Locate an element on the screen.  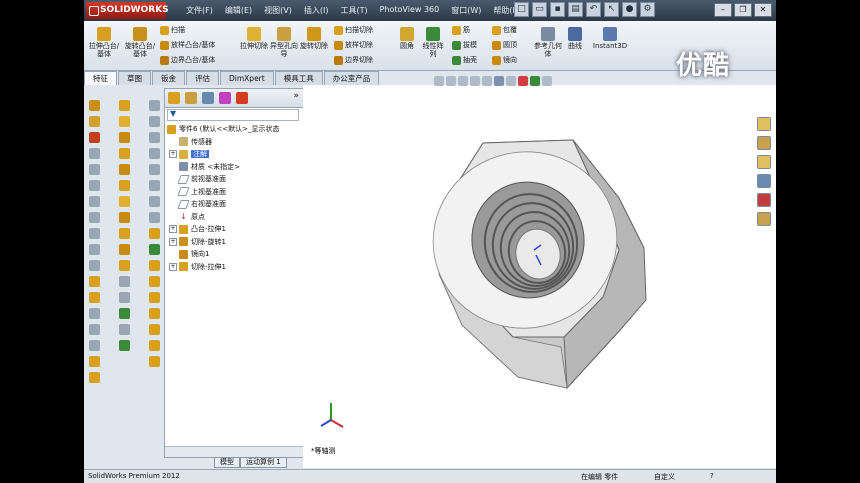
menu-edit: 编辑(E) is located at coordinates (238, 10).